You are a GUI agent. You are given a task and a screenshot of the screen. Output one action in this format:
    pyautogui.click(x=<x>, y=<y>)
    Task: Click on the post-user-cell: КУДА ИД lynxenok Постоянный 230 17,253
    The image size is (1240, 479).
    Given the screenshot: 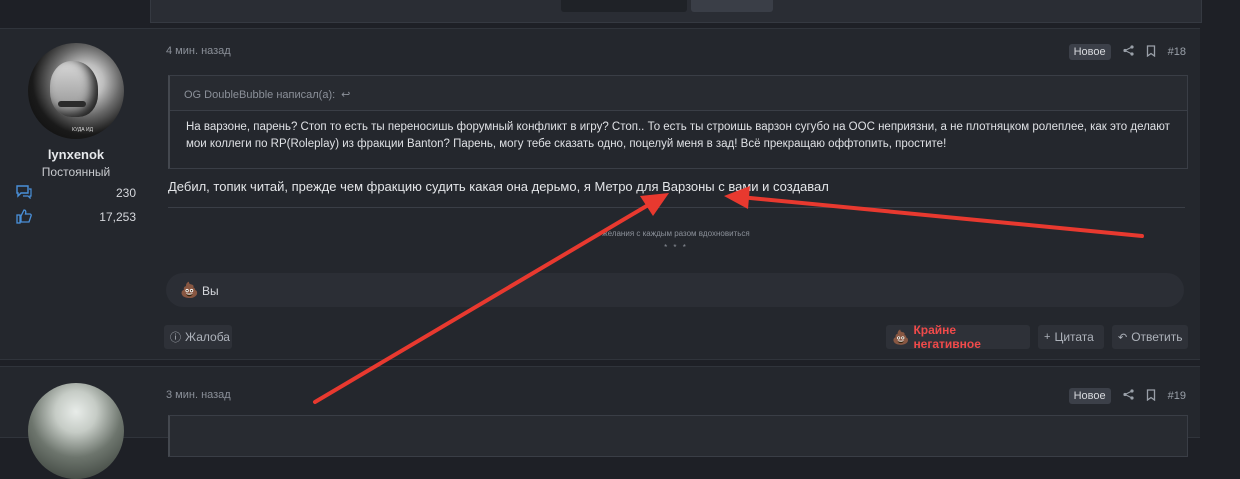 What is the action you would take?
    pyautogui.click(x=76, y=194)
    